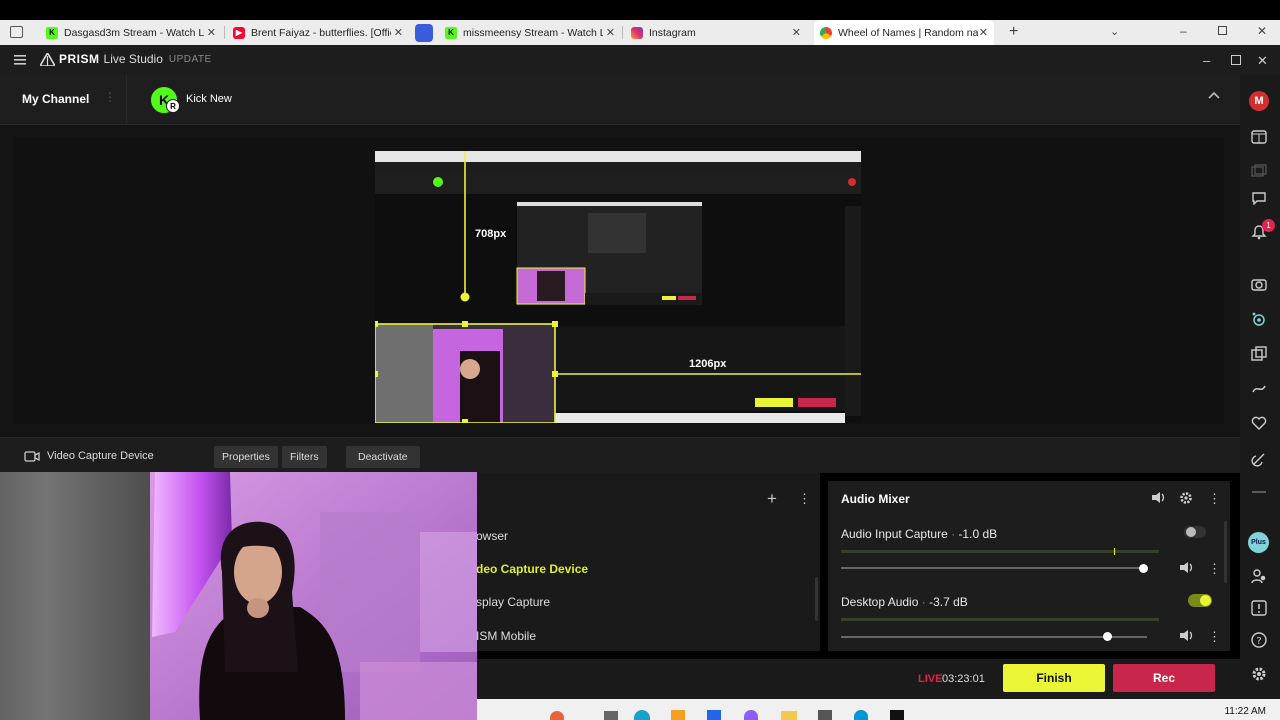  I want to click on prism-taskbar-icon, so click(897, 715).